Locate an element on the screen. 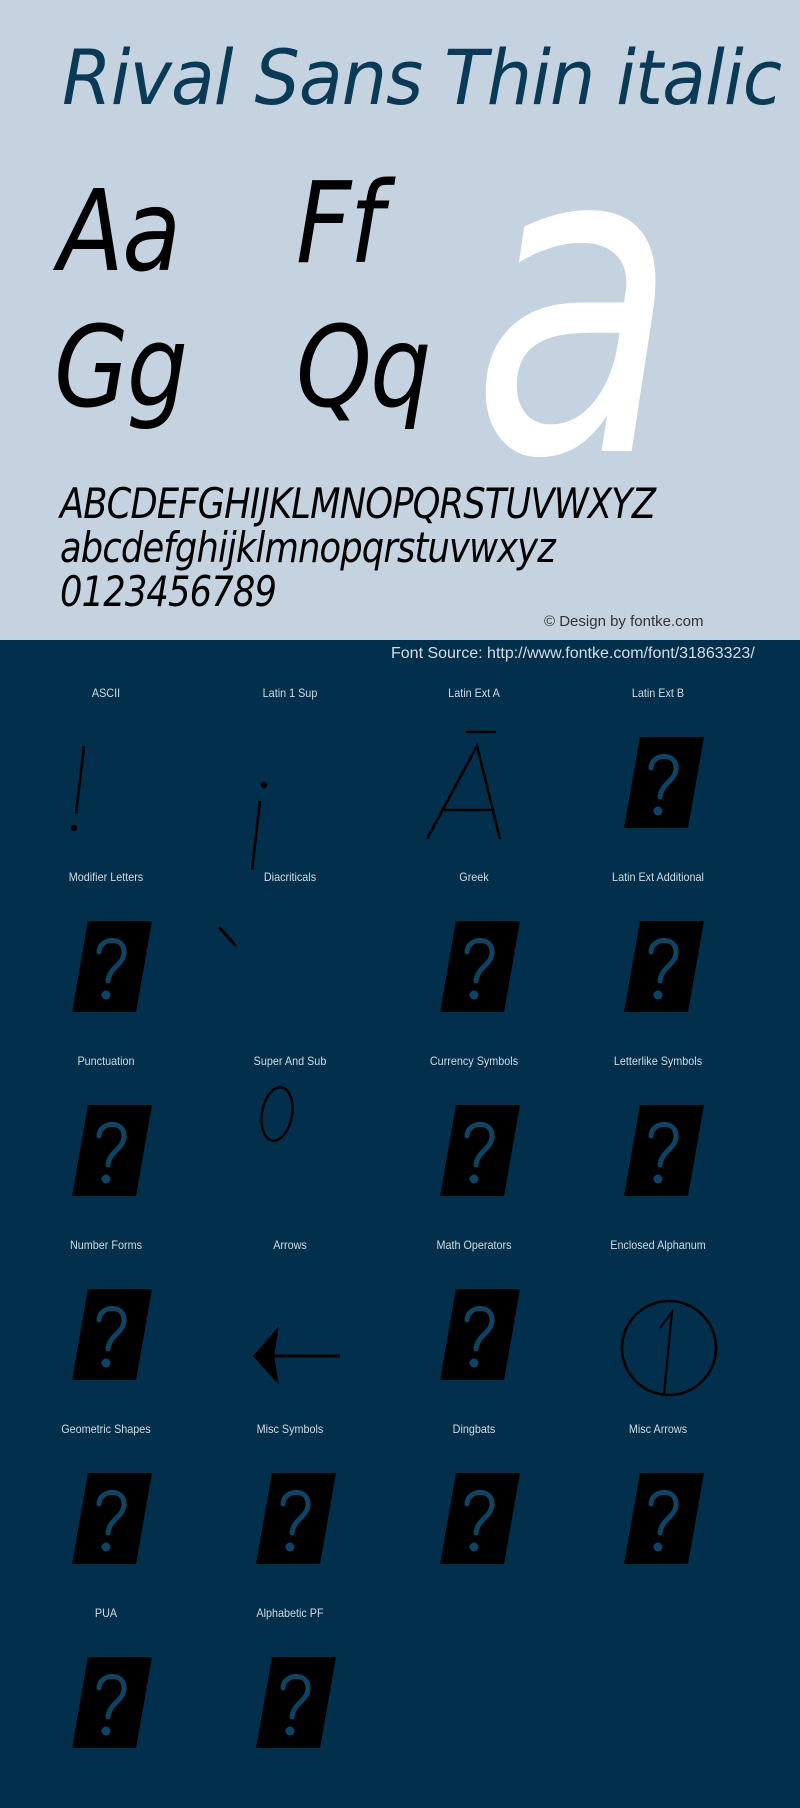 The image size is (800, 1808). sample-pair-qq: Qq is located at coordinates (363, 368).